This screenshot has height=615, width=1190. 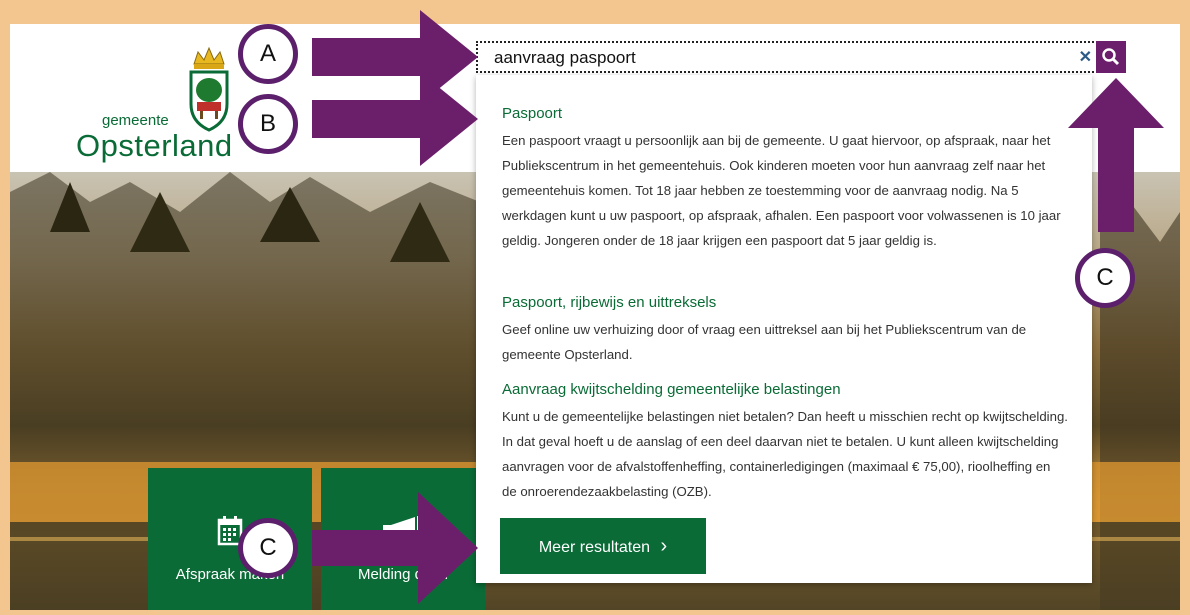 What do you see at coordinates (1116, 155) in the screenshot?
I see `arrow-c-up-icon` at bounding box center [1116, 155].